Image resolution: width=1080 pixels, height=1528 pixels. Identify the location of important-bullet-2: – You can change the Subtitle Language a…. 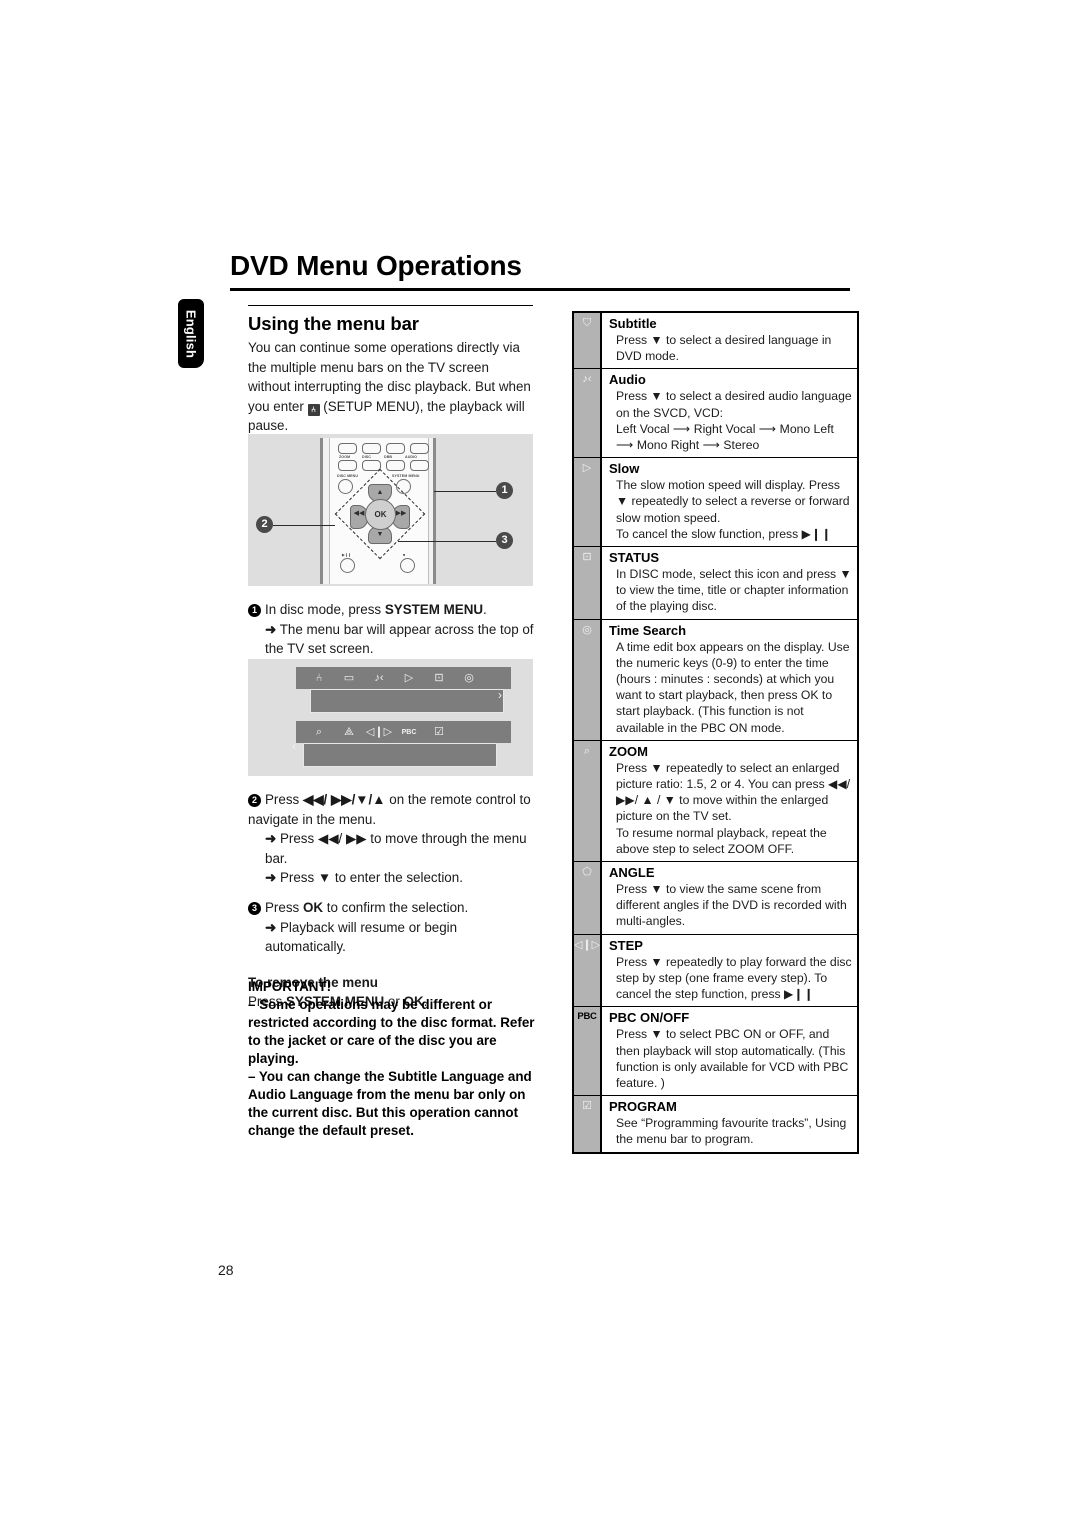
(390, 1103).